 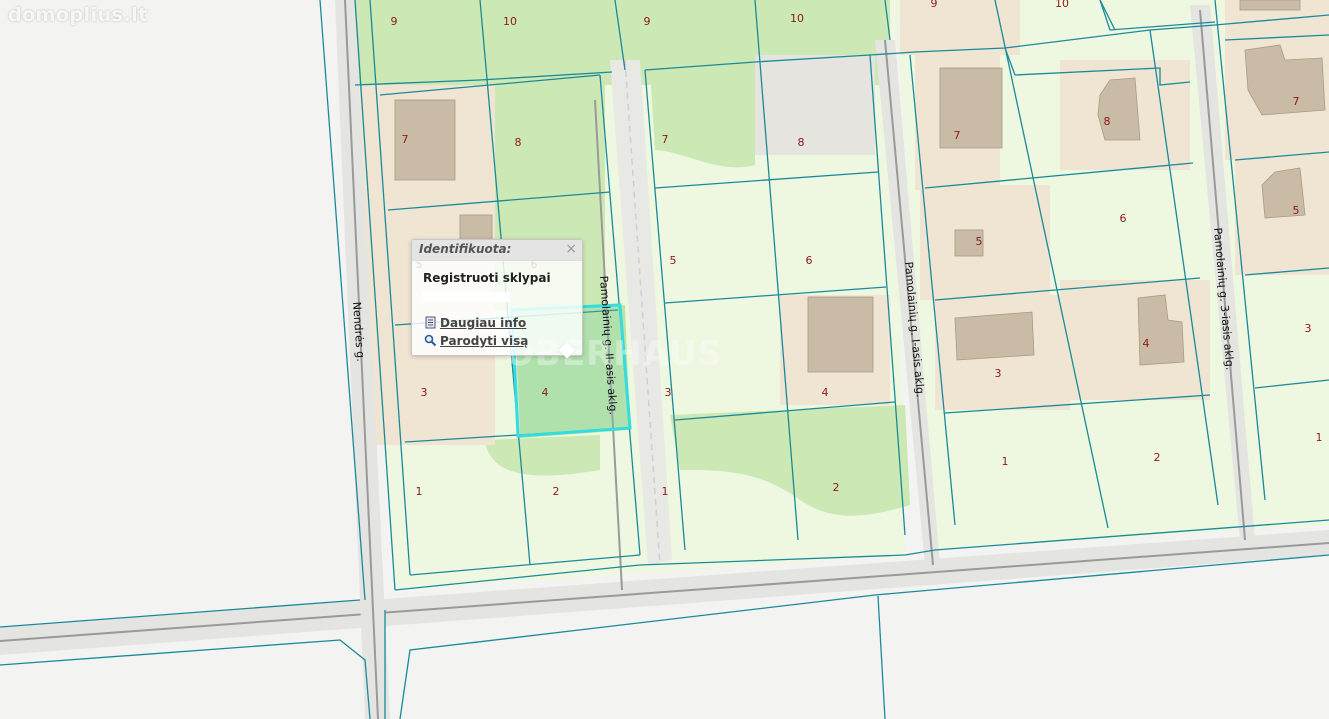 I want to click on show-all-label: Parodyti visą, so click(x=484, y=341).